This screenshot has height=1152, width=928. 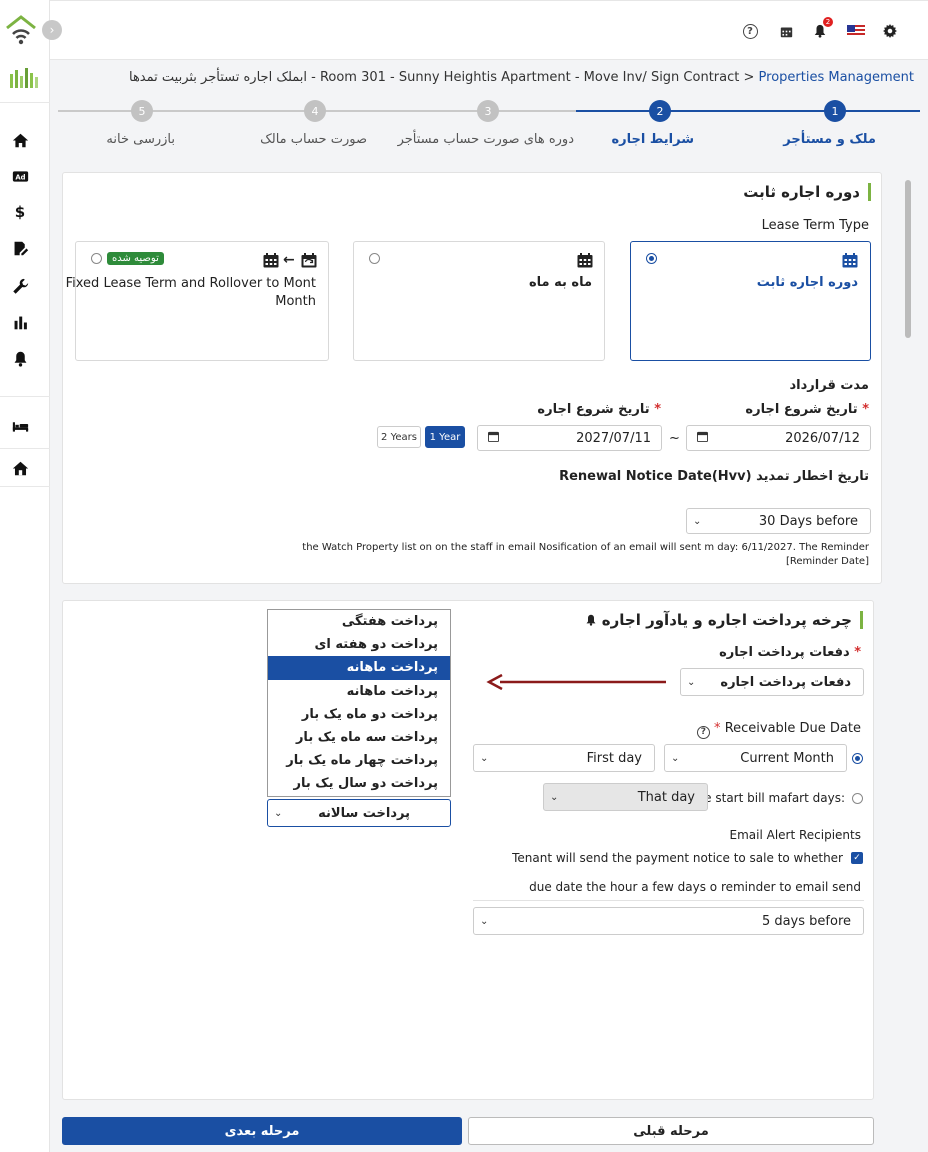 What do you see at coordinates (828, 22) in the screenshot?
I see `notification-badge: 2` at bounding box center [828, 22].